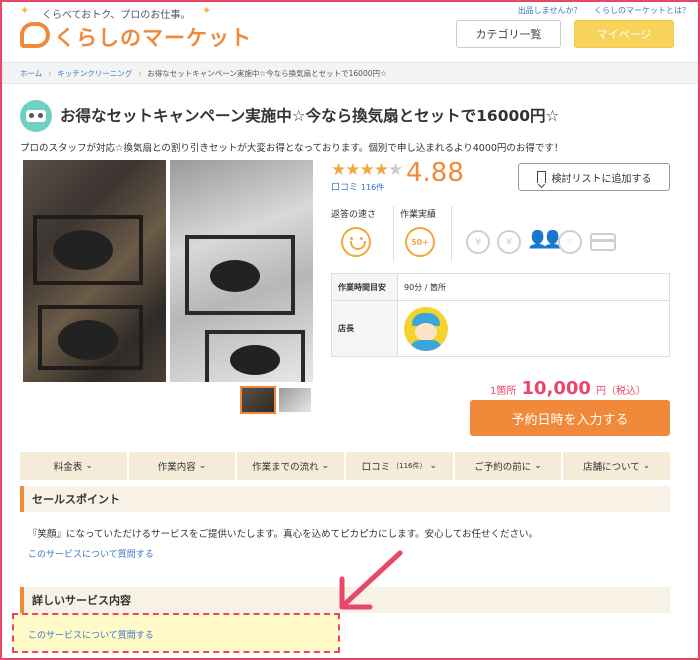 Image resolution: width=700 pixels, height=660 pixels. Describe the element at coordinates (601, 179) in the screenshot. I see `wishlist-button-label: 検討リストに追加する` at that location.